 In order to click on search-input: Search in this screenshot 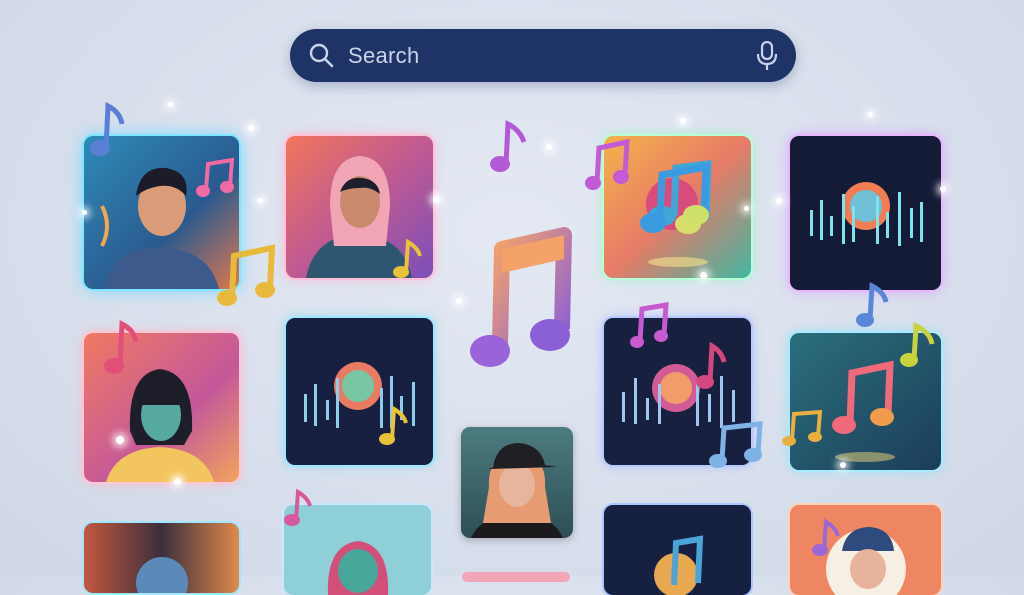, I will do `click(384, 56)`.